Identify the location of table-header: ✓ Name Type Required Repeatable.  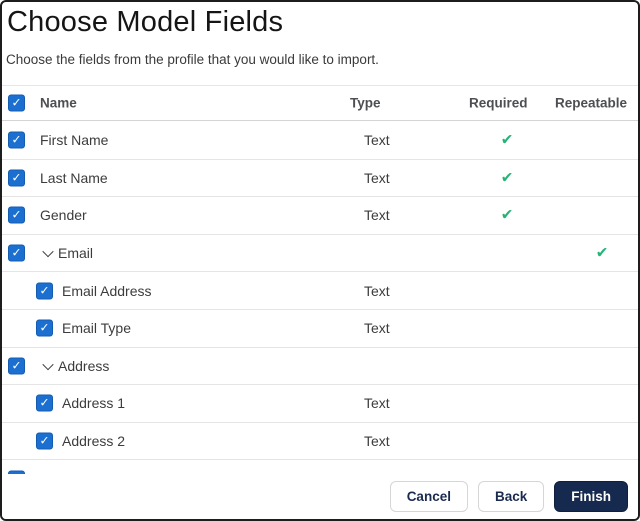
(320, 103).